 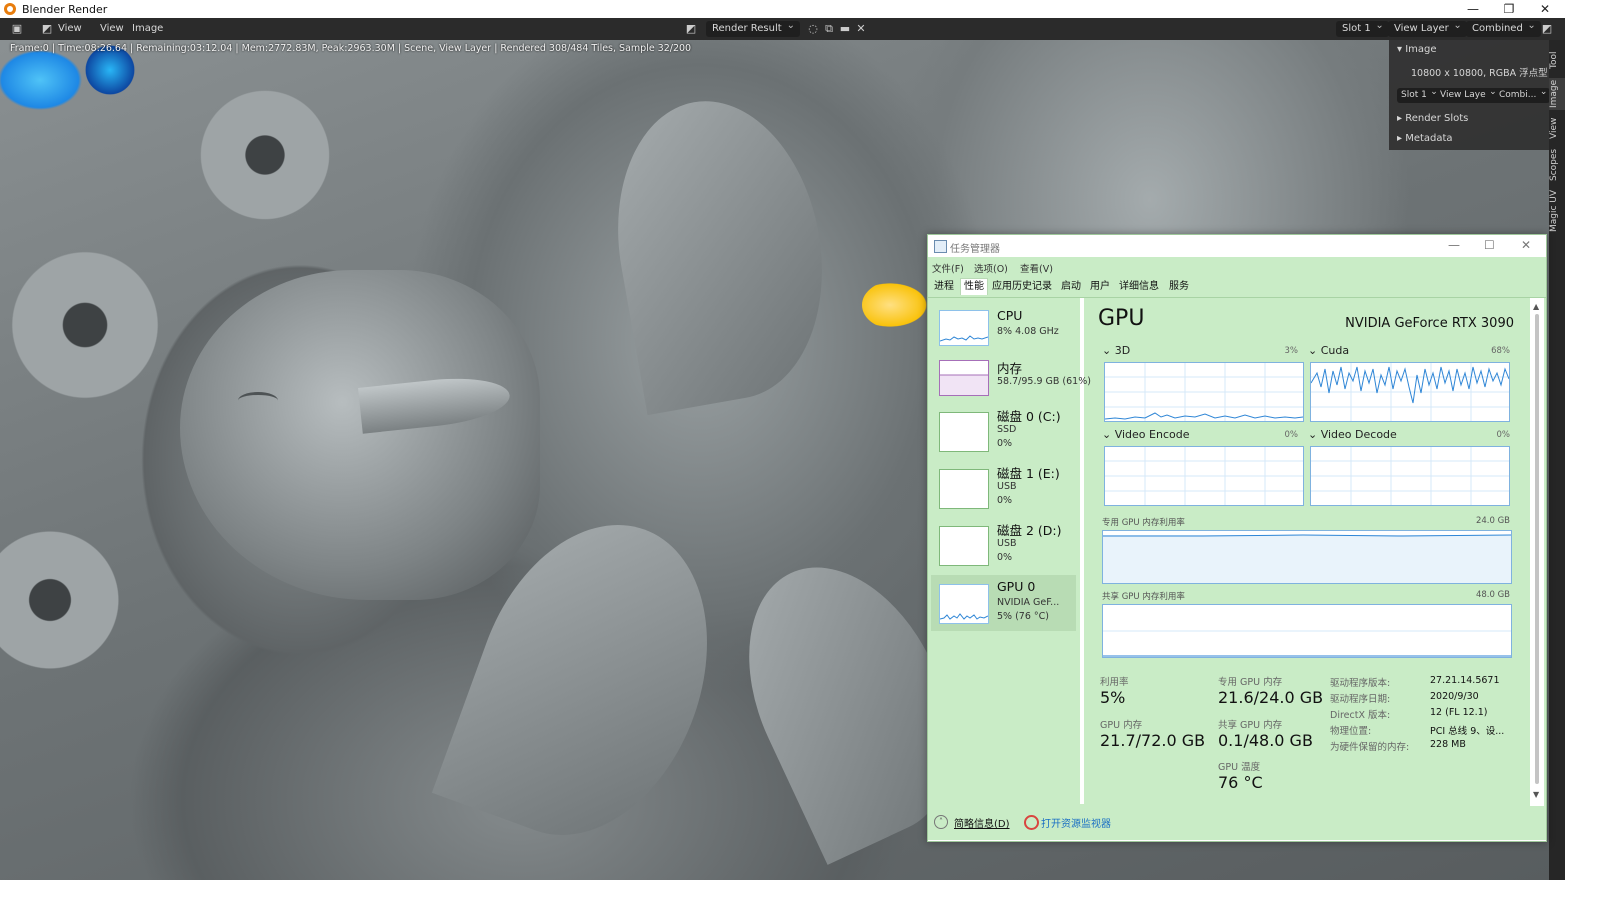 I want to click on tm-scrollbar: ▲ ▼, so click(x=1537, y=552).